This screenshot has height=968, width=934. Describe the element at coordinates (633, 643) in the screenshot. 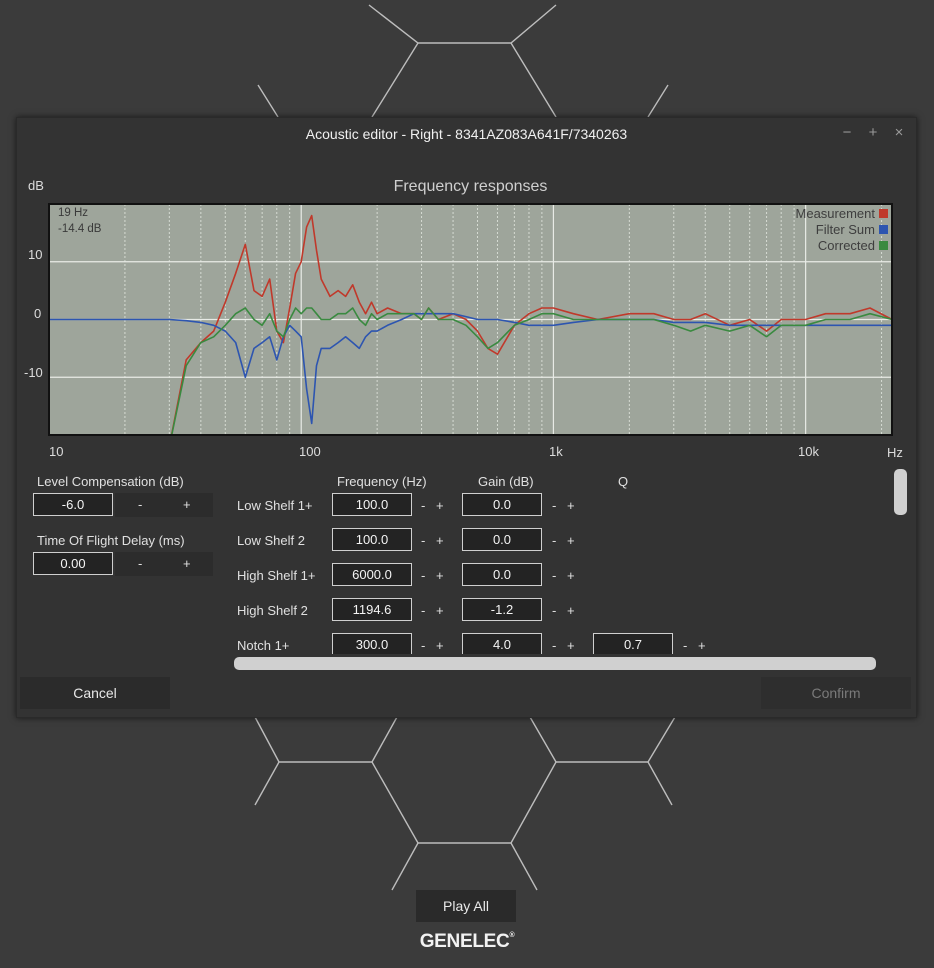

I see `filter-q-field: 0.7` at that location.